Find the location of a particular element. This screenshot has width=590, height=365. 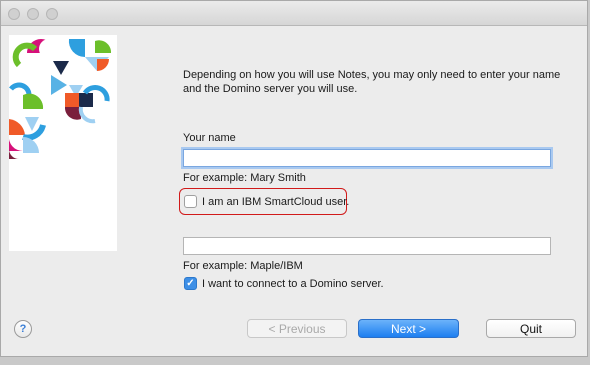

smartcloud-checkbox-row: I am an IBM SmartCloud user. is located at coordinates (266, 201).